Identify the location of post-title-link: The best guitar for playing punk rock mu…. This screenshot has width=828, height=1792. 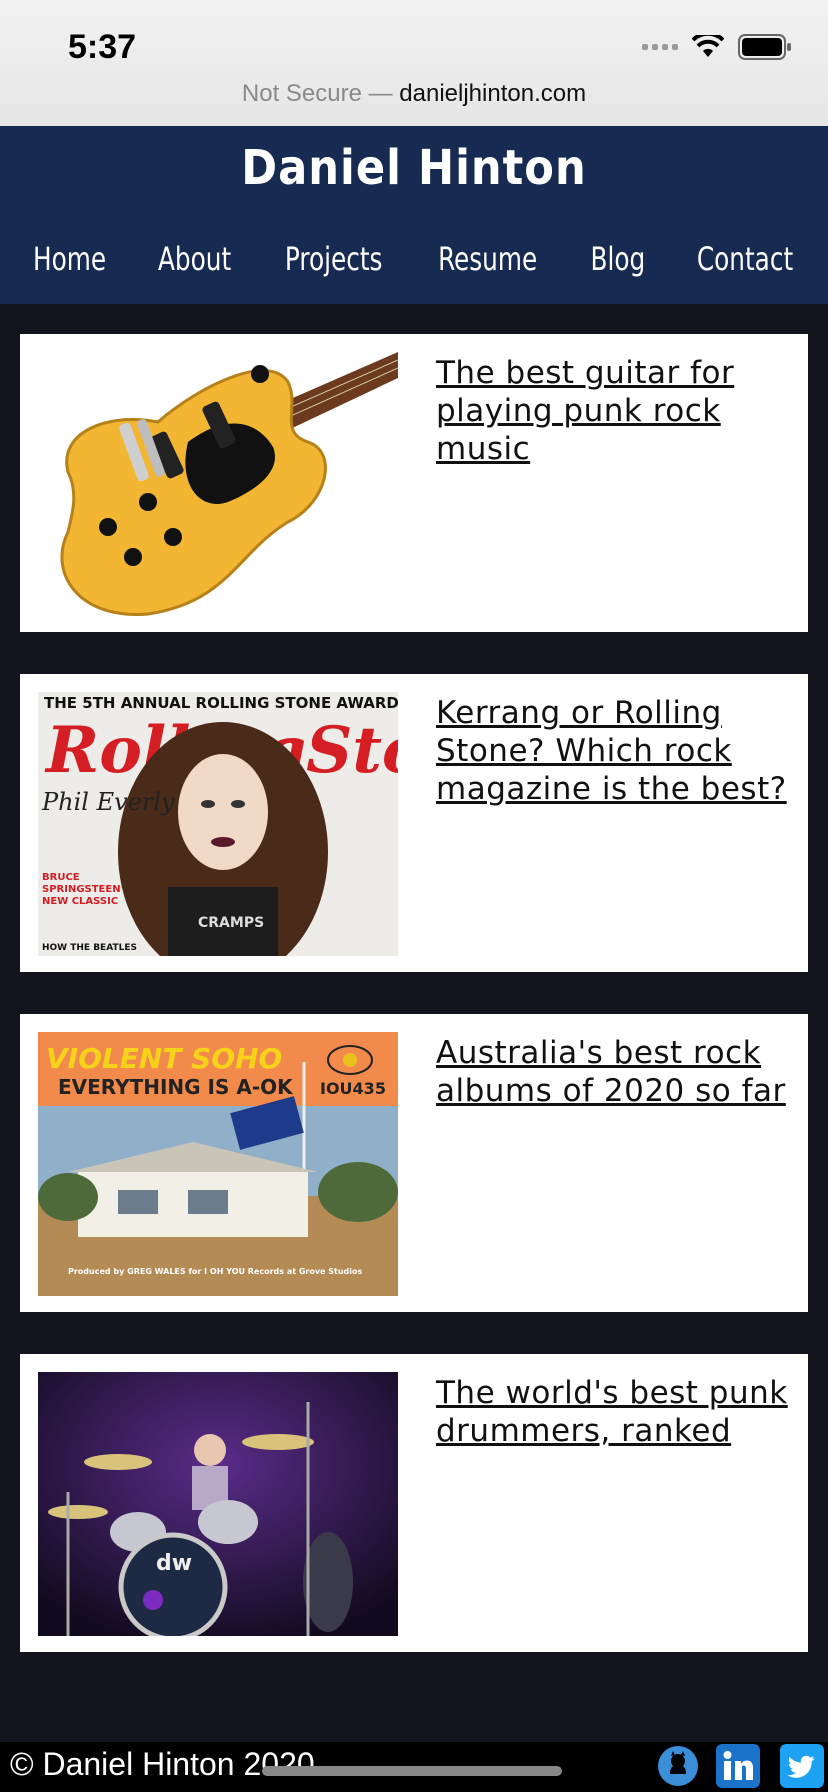
(616, 411).